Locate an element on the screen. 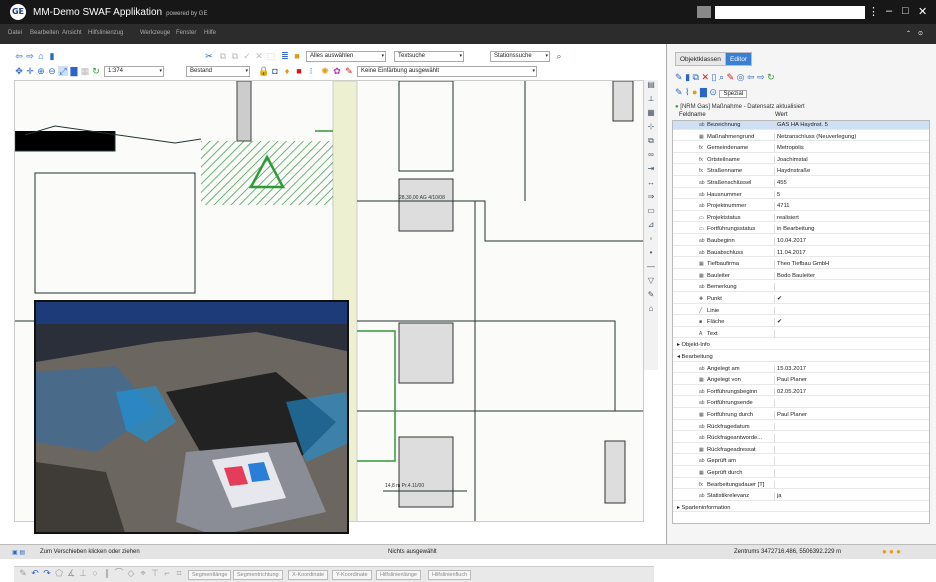 The height and width of the screenshot is (582, 936). style-icon: ✿ is located at coordinates (337, 71).